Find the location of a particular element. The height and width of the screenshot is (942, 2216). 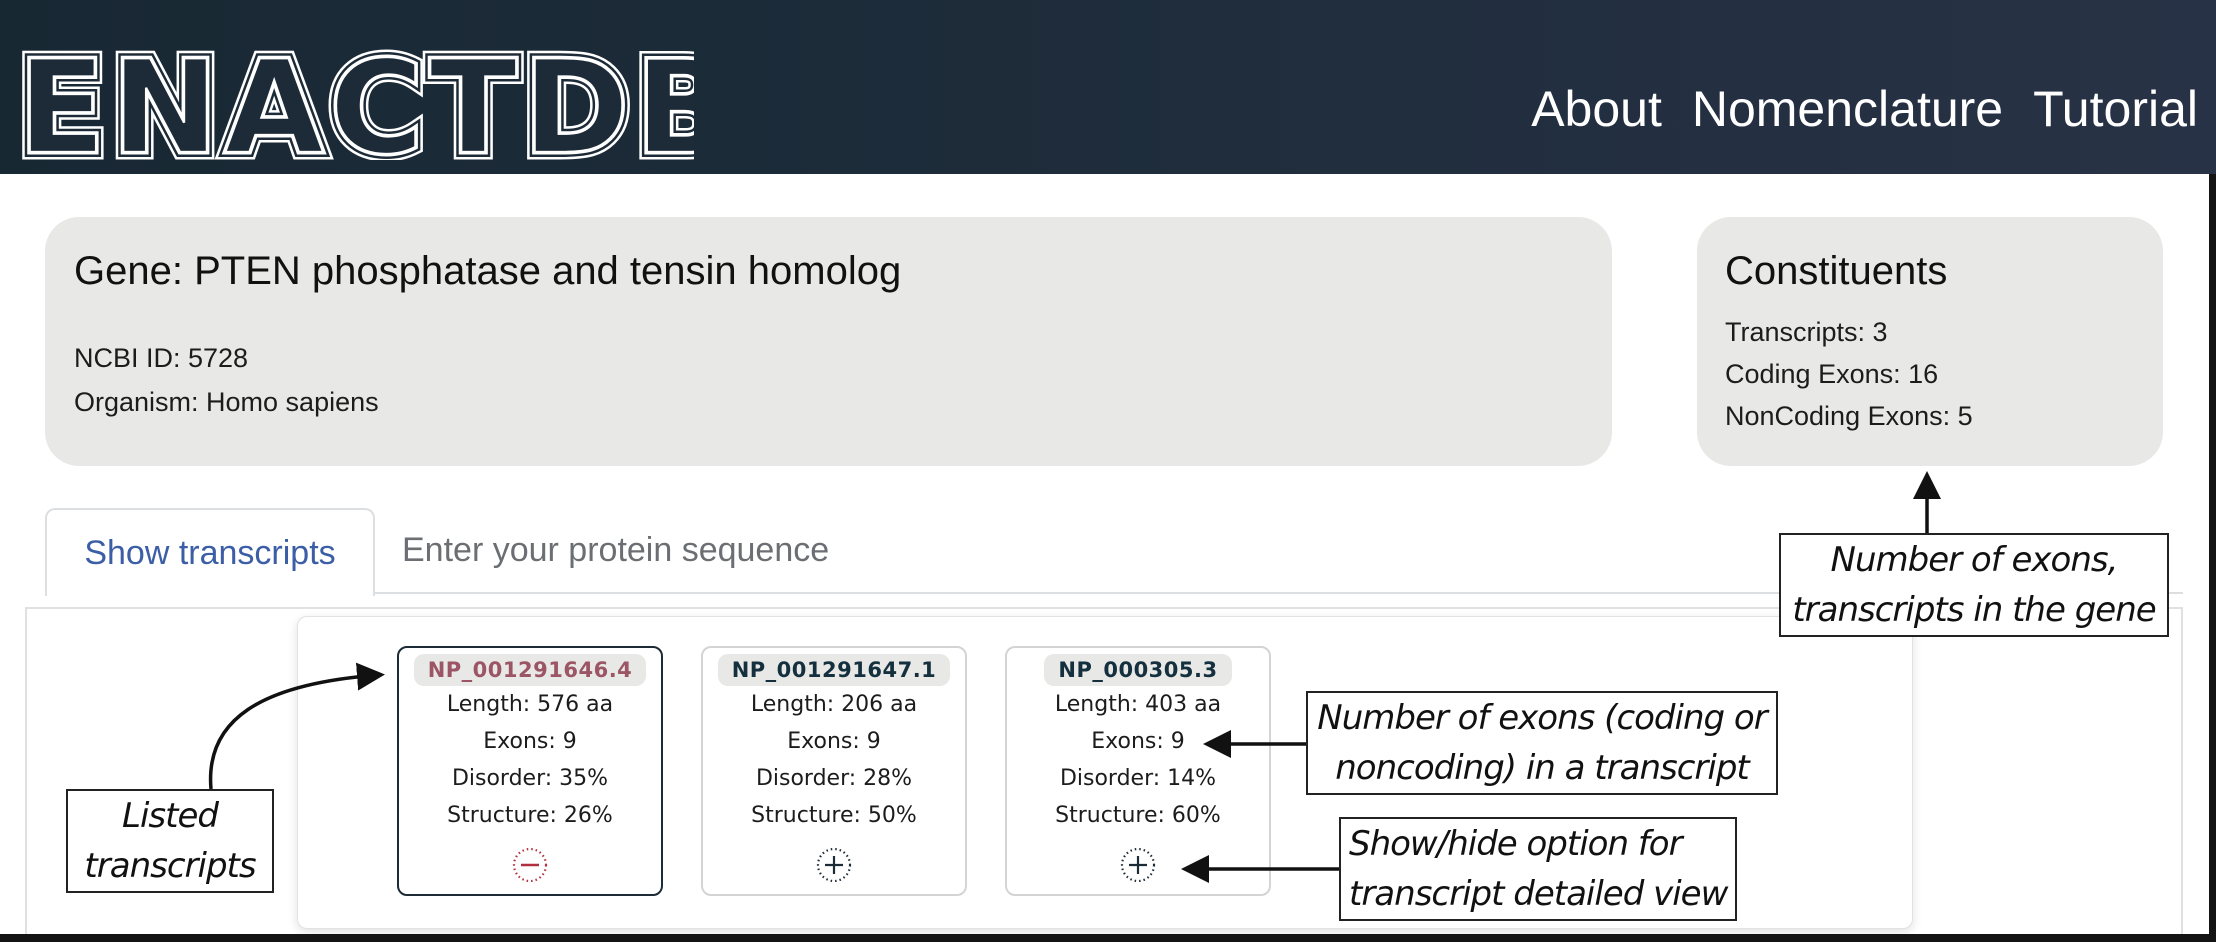

annotation-line: transcripts in the gene is located at coordinates (1974, 610).